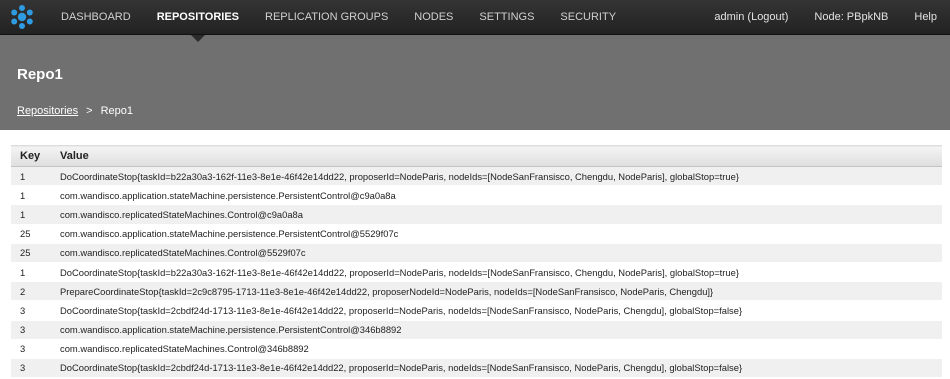 The height and width of the screenshot is (379, 950). Describe the element at coordinates (31, 291) in the screenshot. I see `cell-key: 2` at that location.